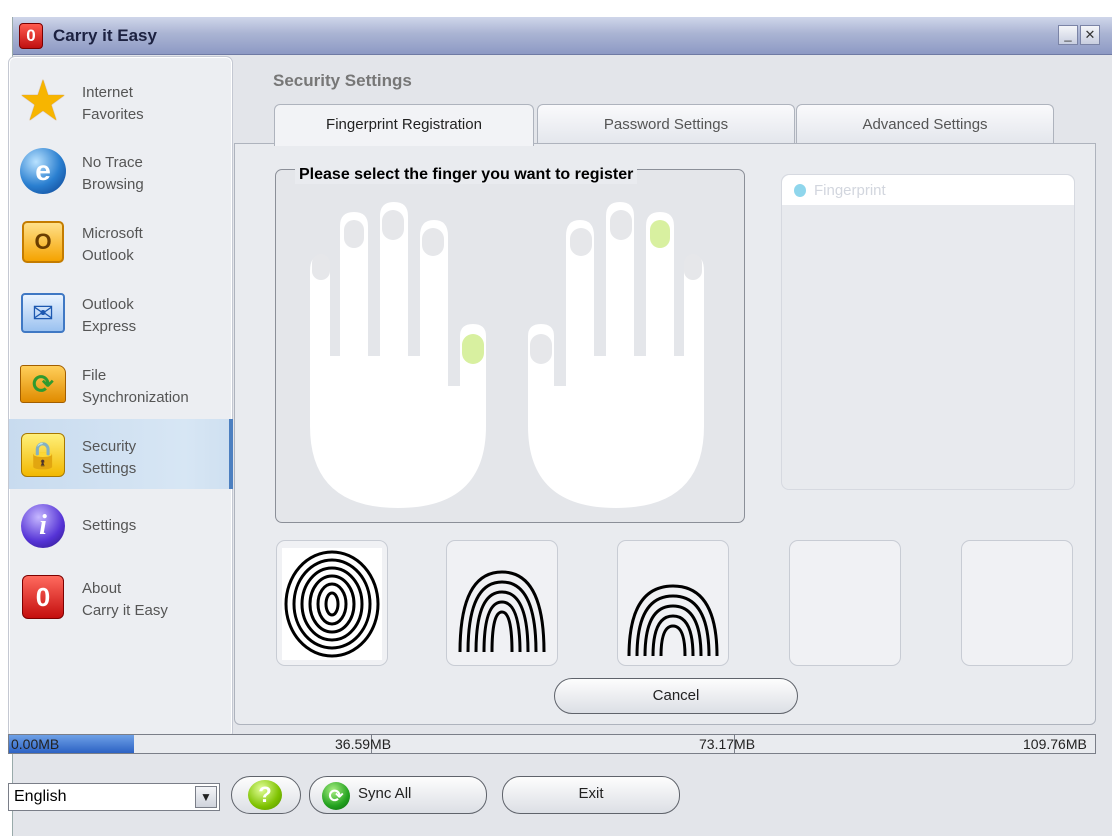 This screenshot has height=836, width=1112. Describe the element at coordinates (676, 696) in the screenshot. I see `cancel-button: Cancel` at that location.